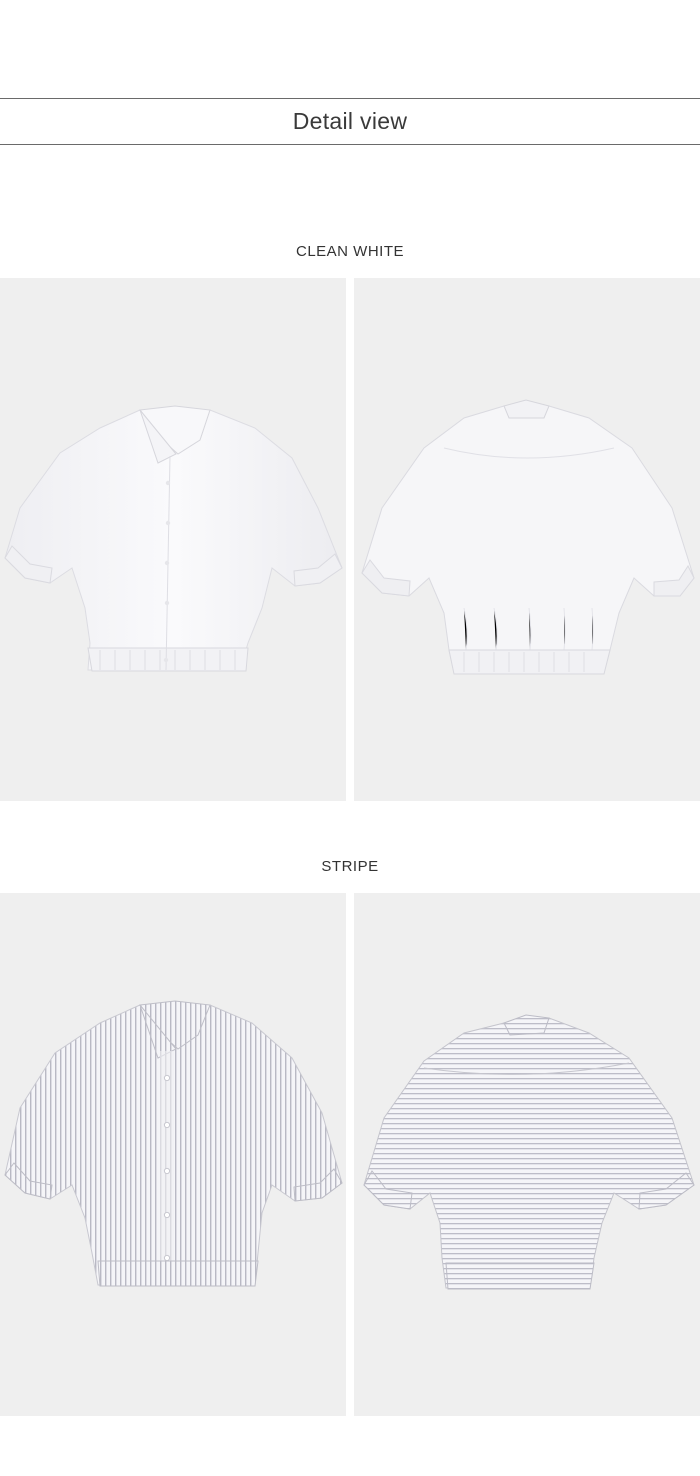 The width and height of the screenshot is (700, 1476). I want to click on detail-view-header: Detail view, so click(350, 121).